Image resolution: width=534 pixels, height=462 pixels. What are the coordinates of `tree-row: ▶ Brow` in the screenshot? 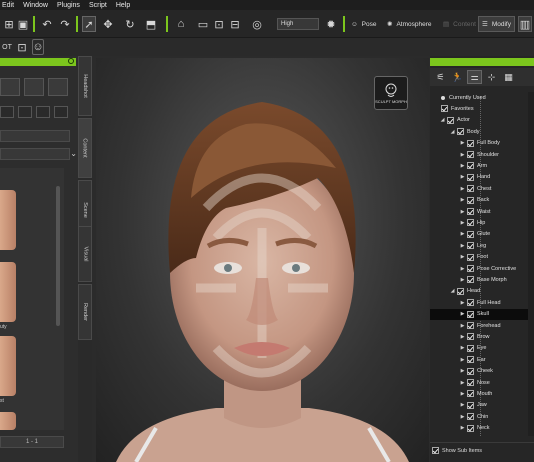 It's located at (482, 336).